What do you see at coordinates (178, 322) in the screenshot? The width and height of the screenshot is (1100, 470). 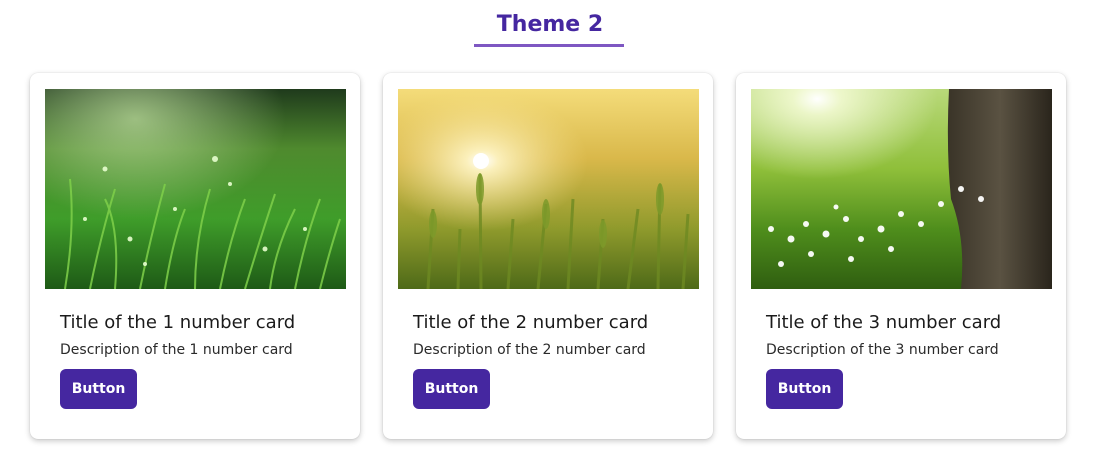 I see `card-1-title: Title of the 1 number card` at bounding box center [178, 322].